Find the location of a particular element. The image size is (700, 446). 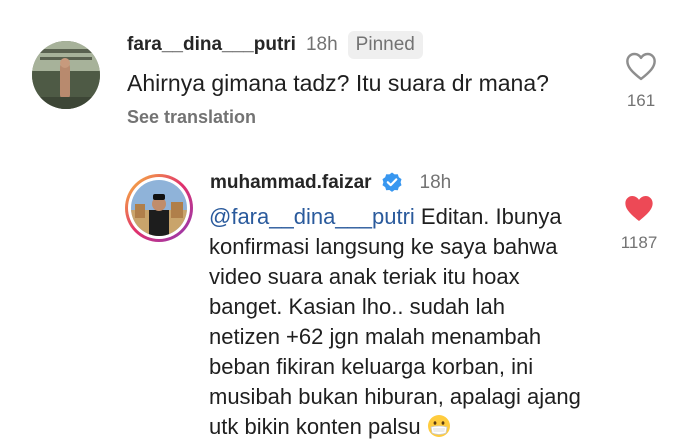

reply-text-line: beban fikiran keluarga korban, ini is located at coordinates (371, 366).